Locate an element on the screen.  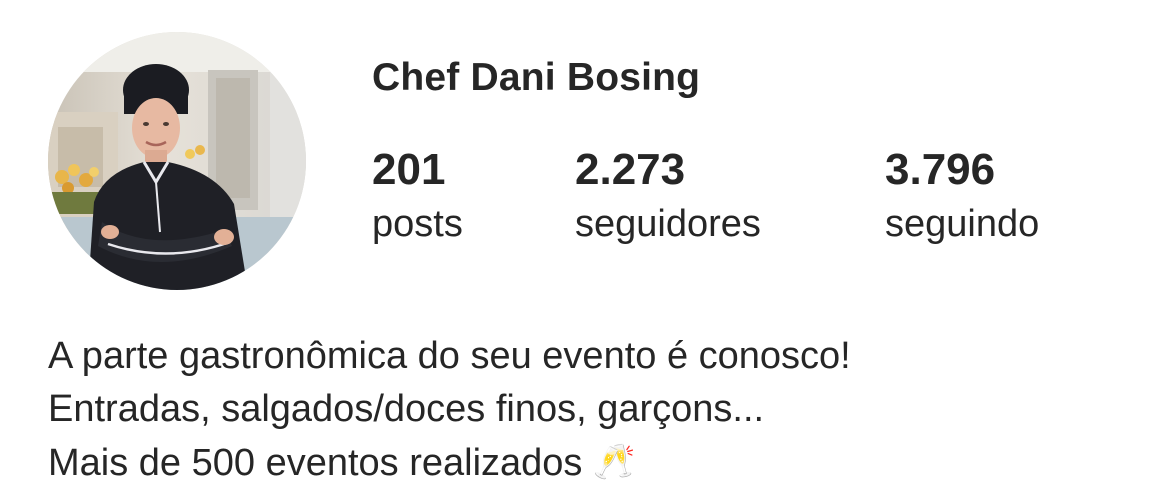
following-count: 3.796 is located at coordinates (940, 169).